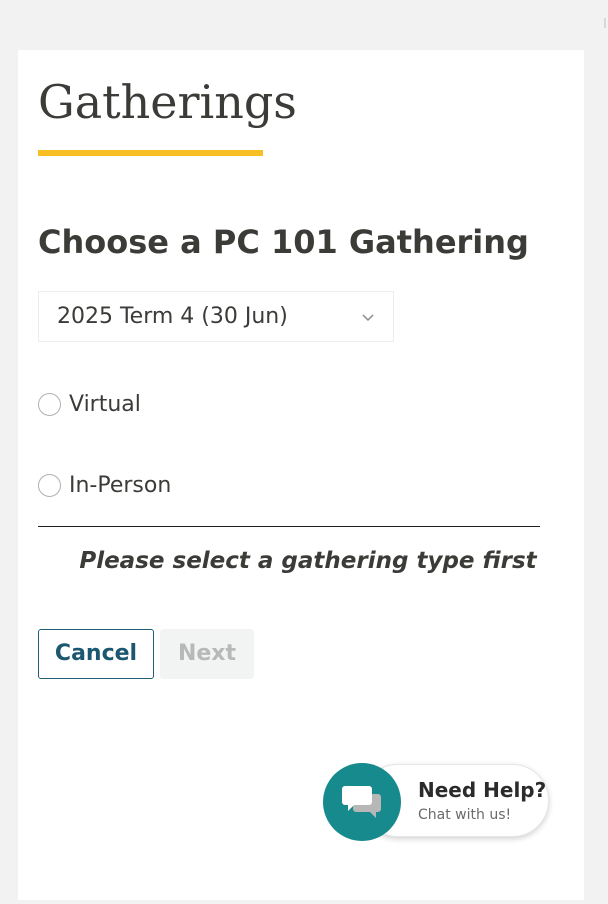 The height and width of the screenshot is (904, 608). Describe the element at coordinates (120, 486) in the screenshot. I see `radio-label-in-person: In-Person` at that location.